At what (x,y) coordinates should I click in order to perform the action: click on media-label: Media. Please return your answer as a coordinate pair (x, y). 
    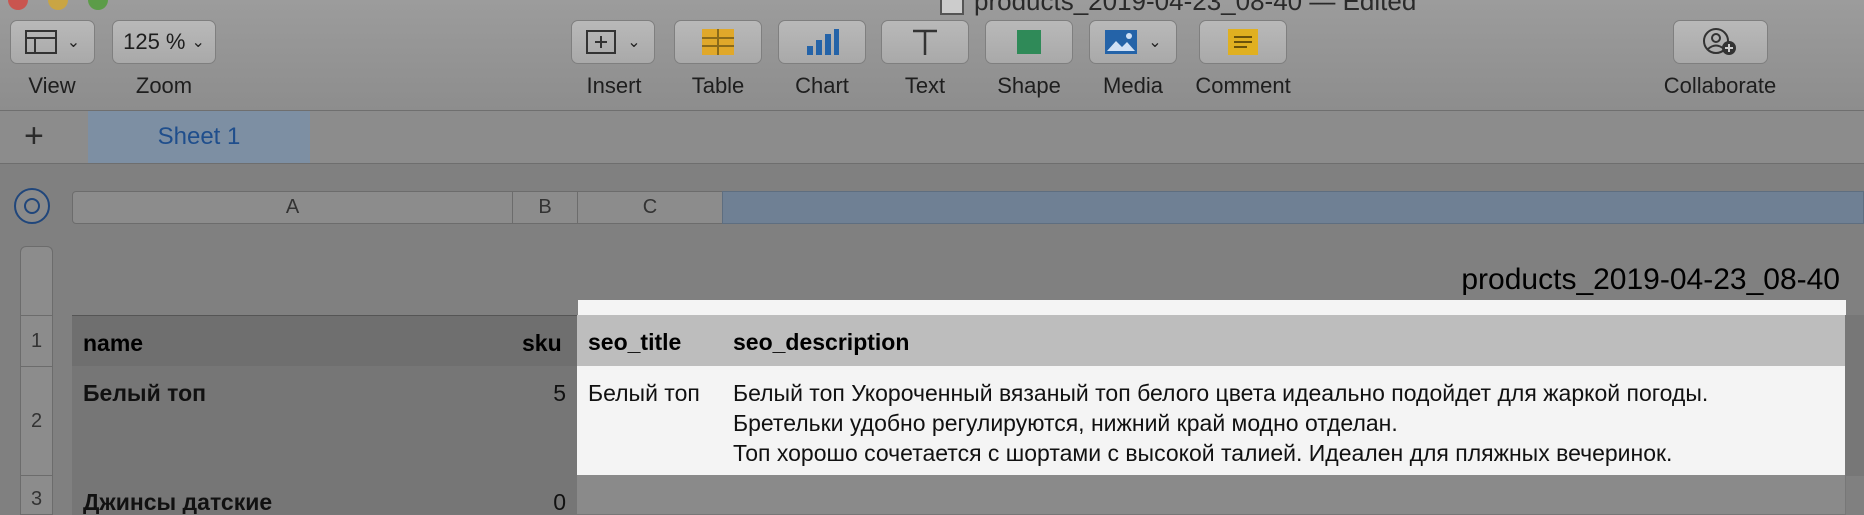
    Looking at the image, I should click on (1133, 85).